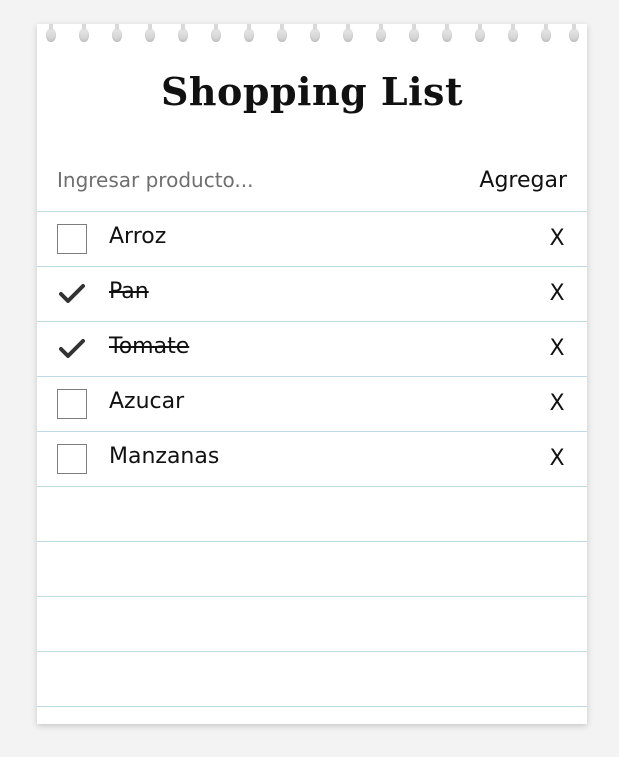 This screenshot has width=619, height=757. I want to click on item-label: Tomate, so click(149, 346).